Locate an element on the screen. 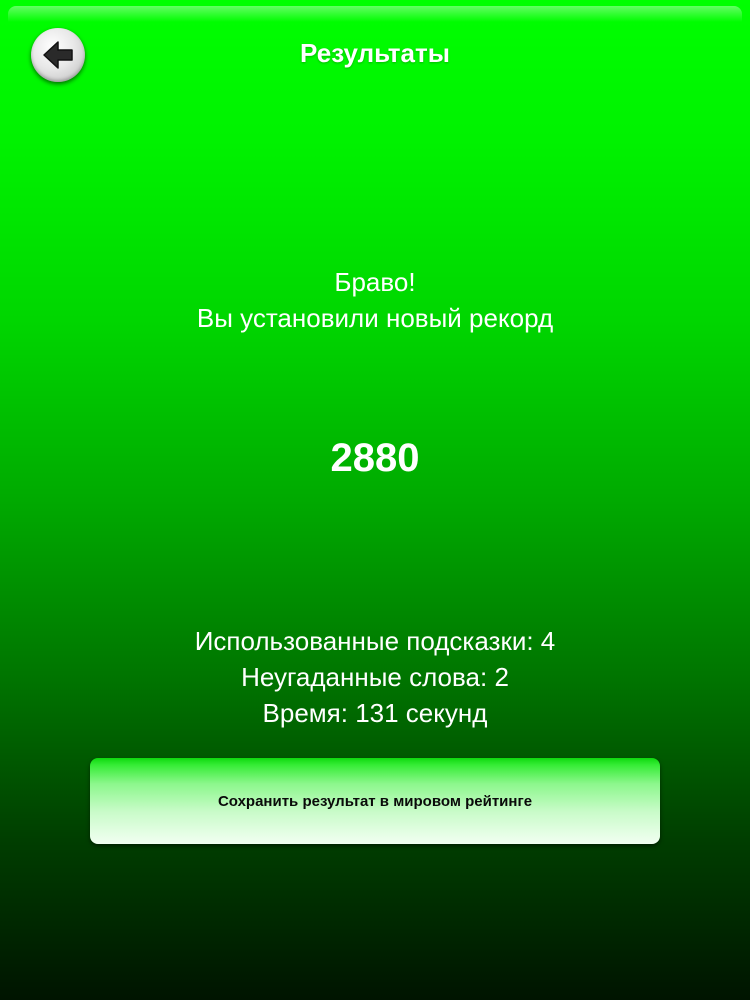 Image resolution: width=750 pixels, height=1000 pixels. save-to-world-ranking-button: Сохранить результат в мировом рейтинге is located at coordinates (375, 801).